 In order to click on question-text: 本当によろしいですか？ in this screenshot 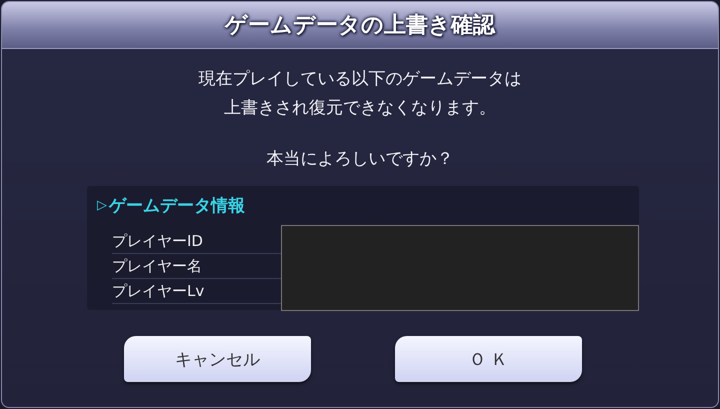, I will do `click(360, 159)`.